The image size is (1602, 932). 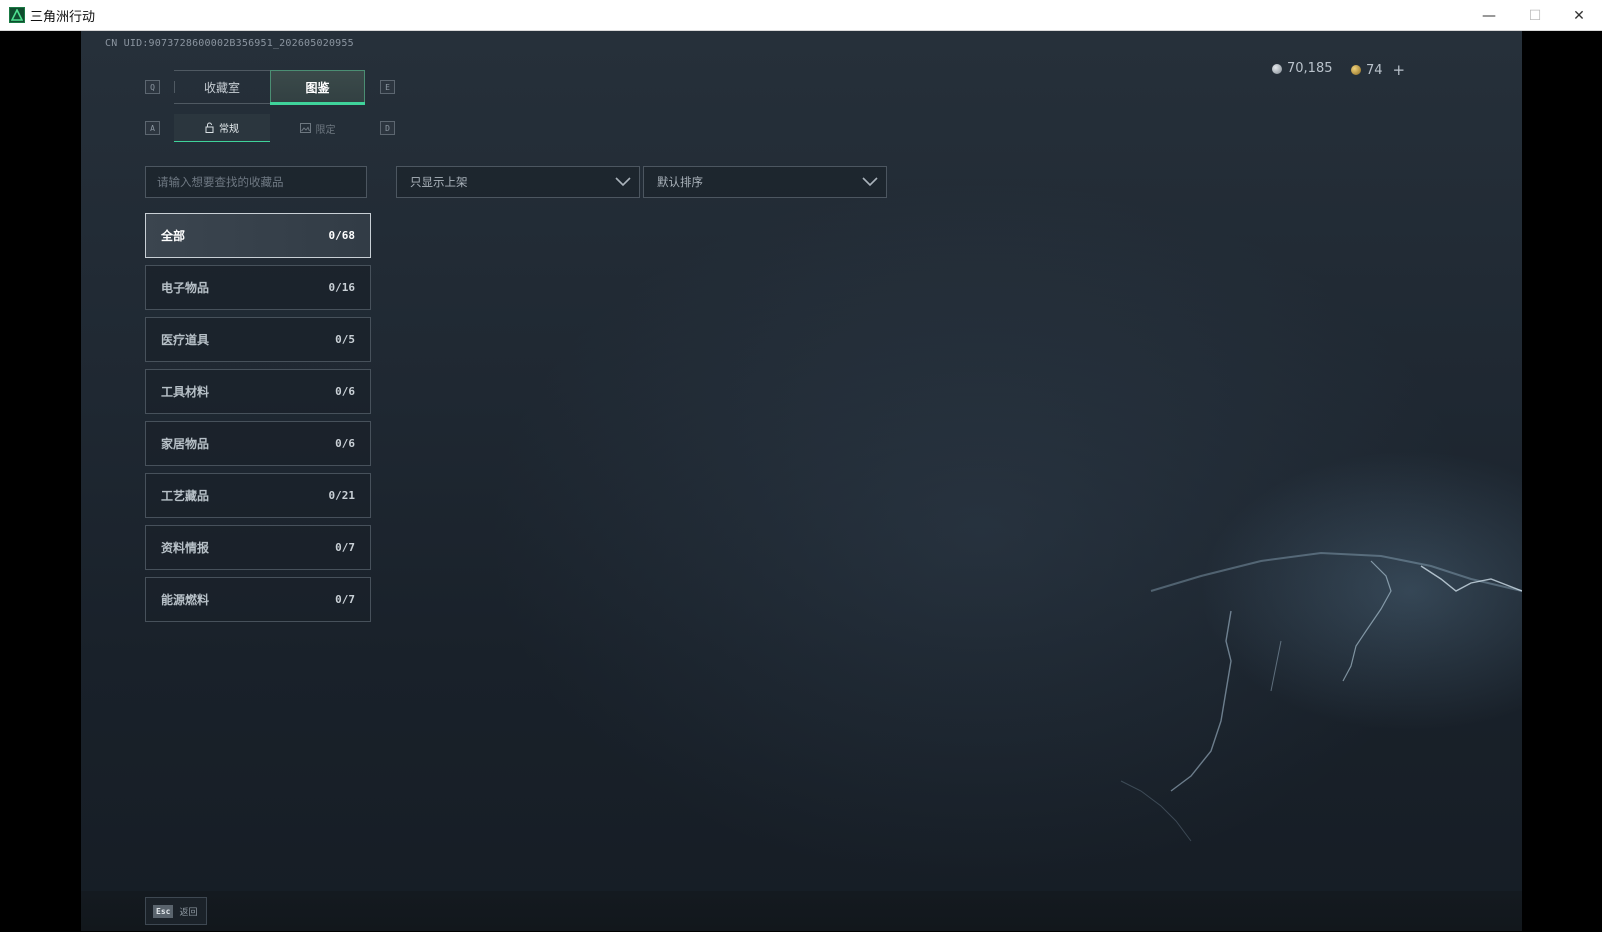 I want to click on tab-catalog: 图鉴, so click(x=317, y=87).